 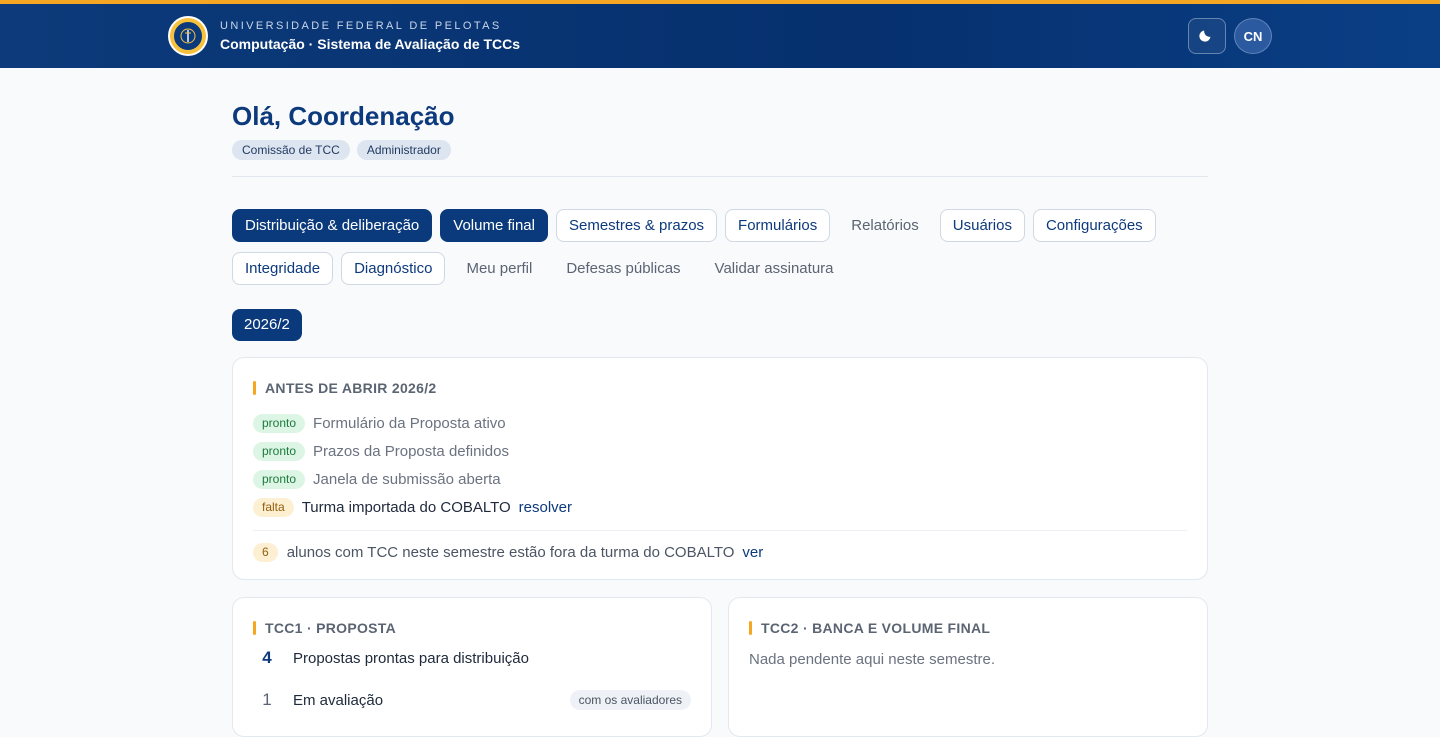 I want to click on tab-volume-final: Volume final, so click(x=494, y=225).